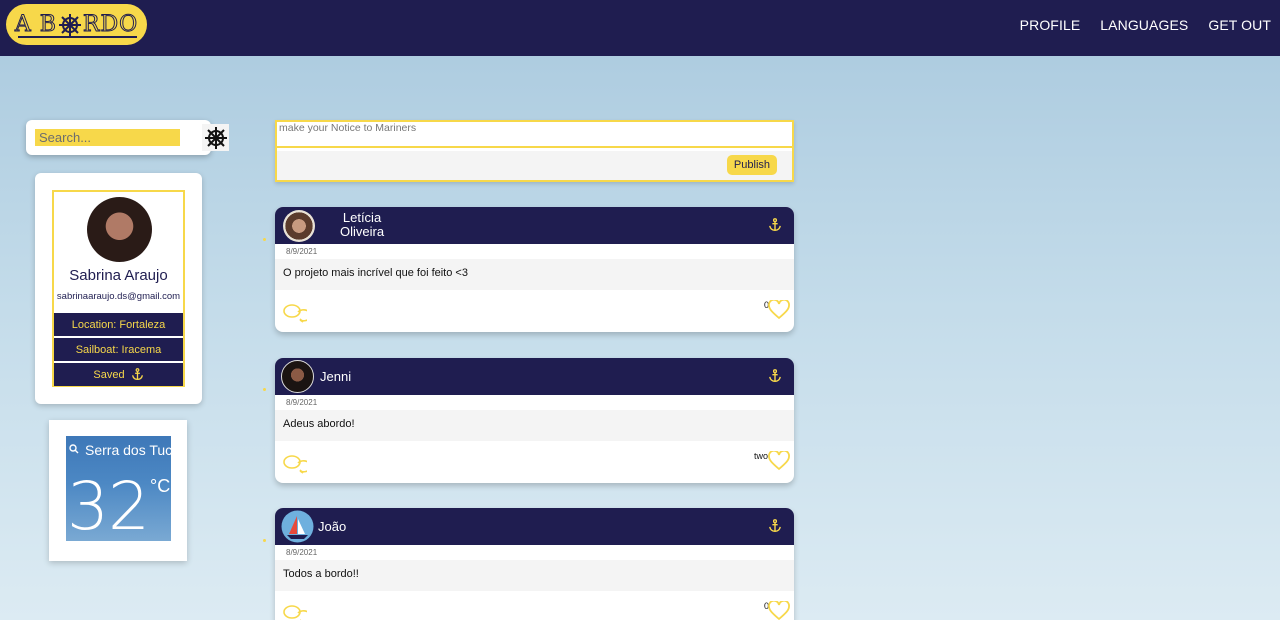  Describe the element at coordinates (332, 526) in the screenshot. I see `post-author: João` at that location.